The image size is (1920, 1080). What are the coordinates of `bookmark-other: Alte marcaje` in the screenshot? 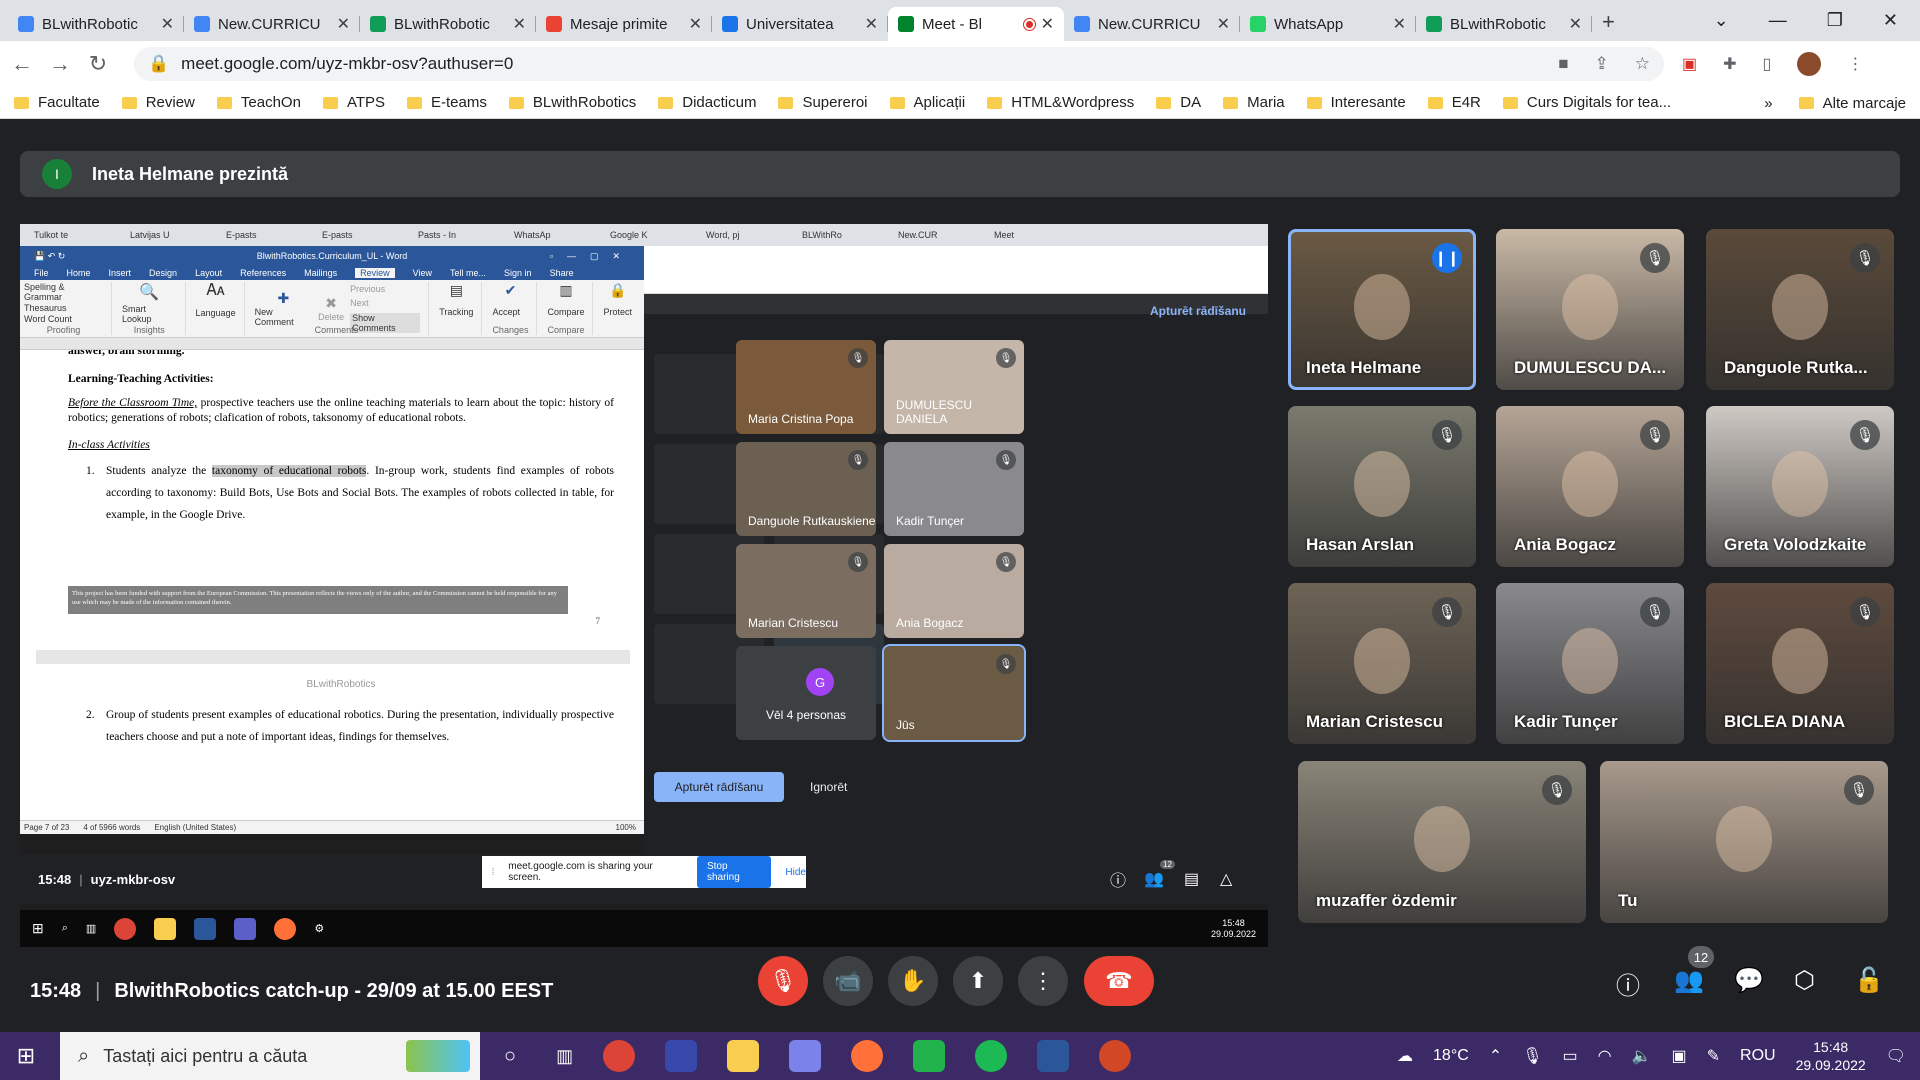 It's located at (1852, 103).